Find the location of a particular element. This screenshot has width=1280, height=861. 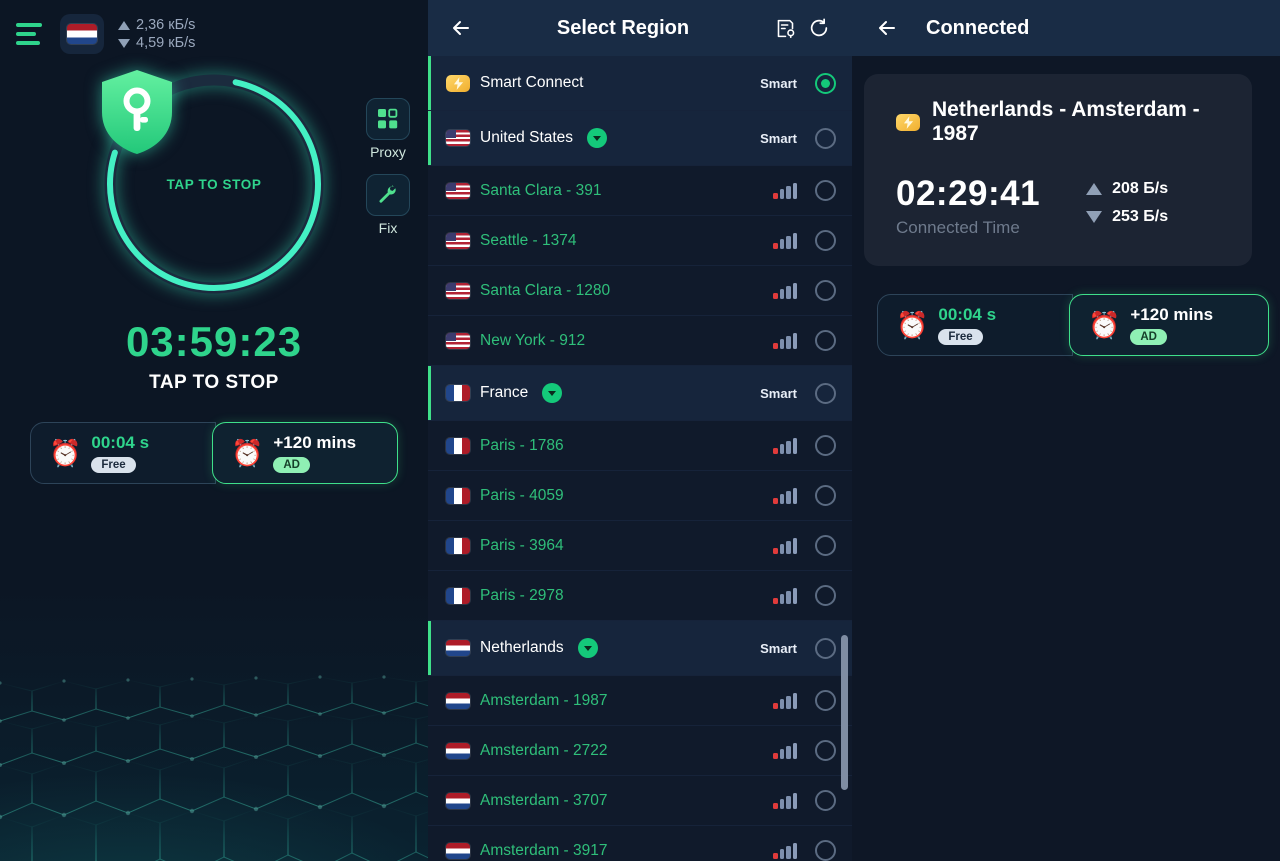

region-row-label: Paris - 2978 is located at coordinates (522, 595).